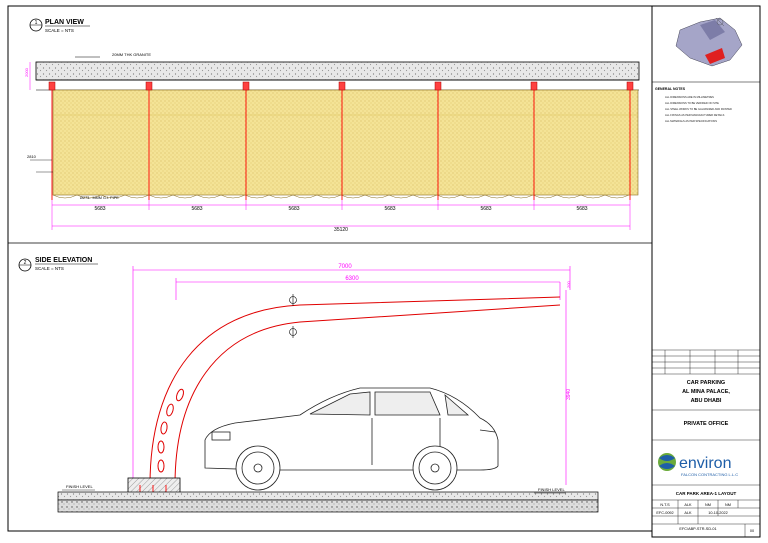 This screenshot has height=543, width=768. What do you see at coordinates (293, 316) in the screenshot?
I see `section-markers` at bounding box center [293, 316].